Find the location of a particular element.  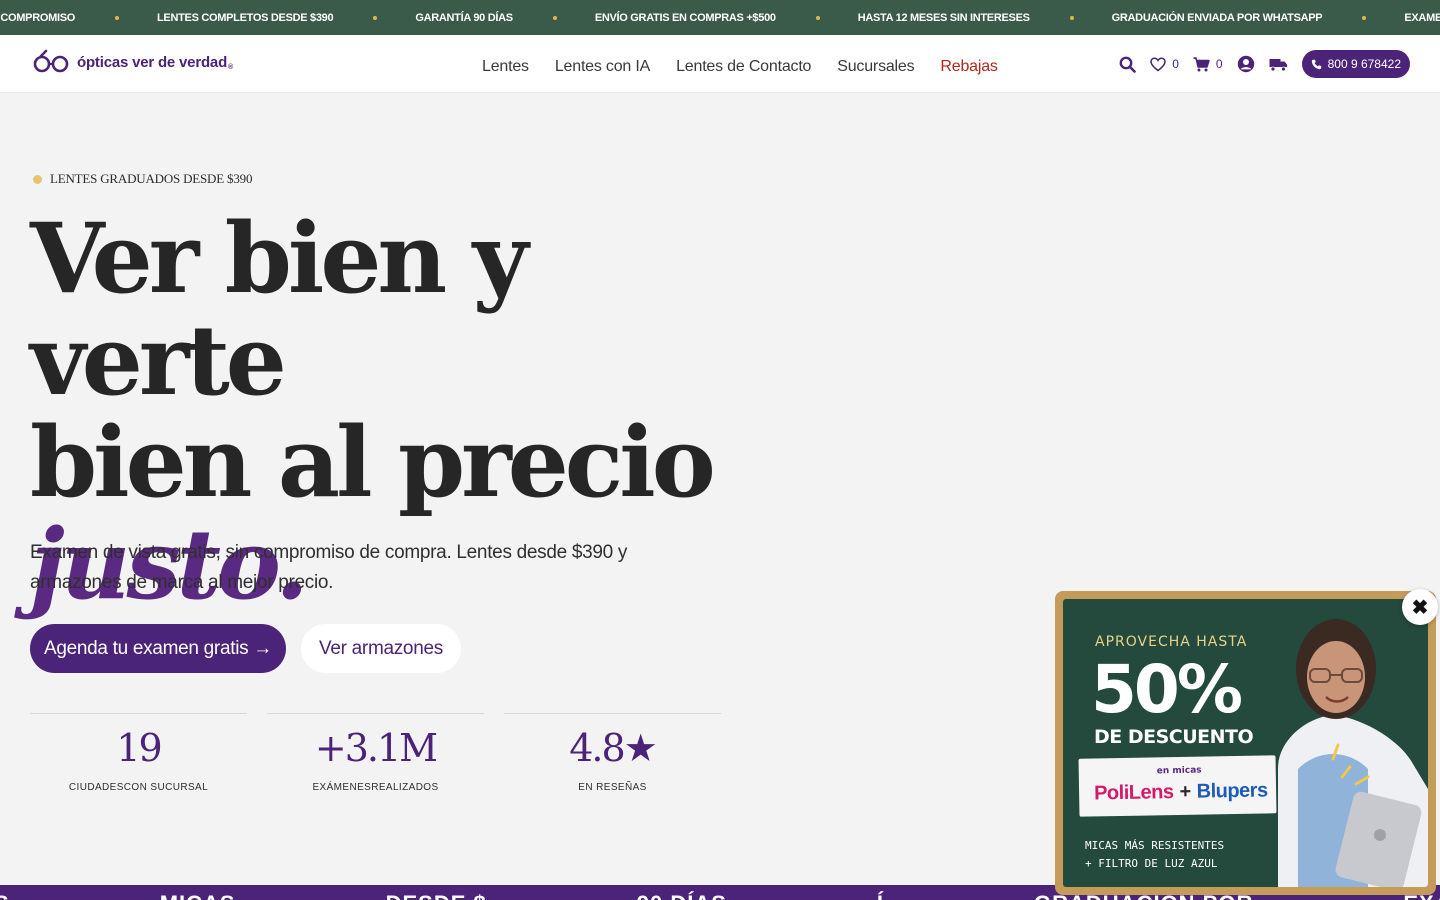

stat-label: EN RESEÑAS is located at coordinates (612, 787).